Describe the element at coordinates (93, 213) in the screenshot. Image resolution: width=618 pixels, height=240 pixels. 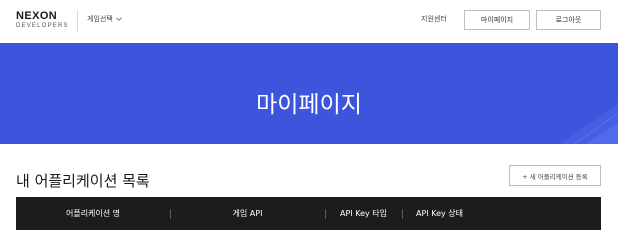
I see `column-header-app-name: 어플리케이션 명` at that location.